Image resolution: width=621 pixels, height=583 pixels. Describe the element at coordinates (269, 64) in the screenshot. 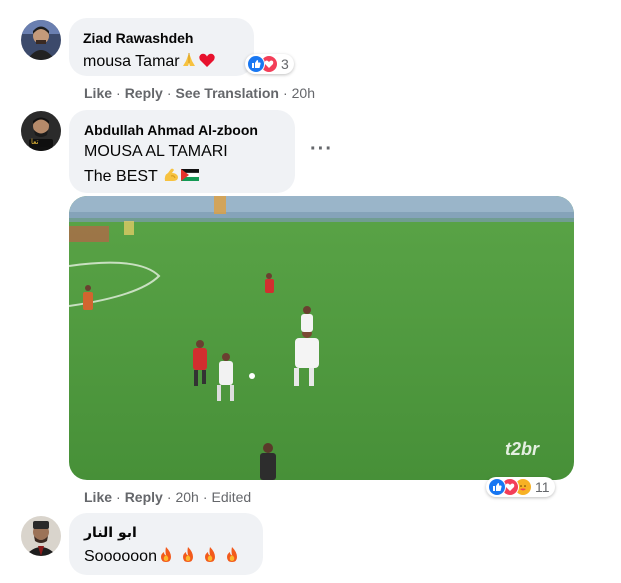

I see `reaction-summary: 3` at that location.